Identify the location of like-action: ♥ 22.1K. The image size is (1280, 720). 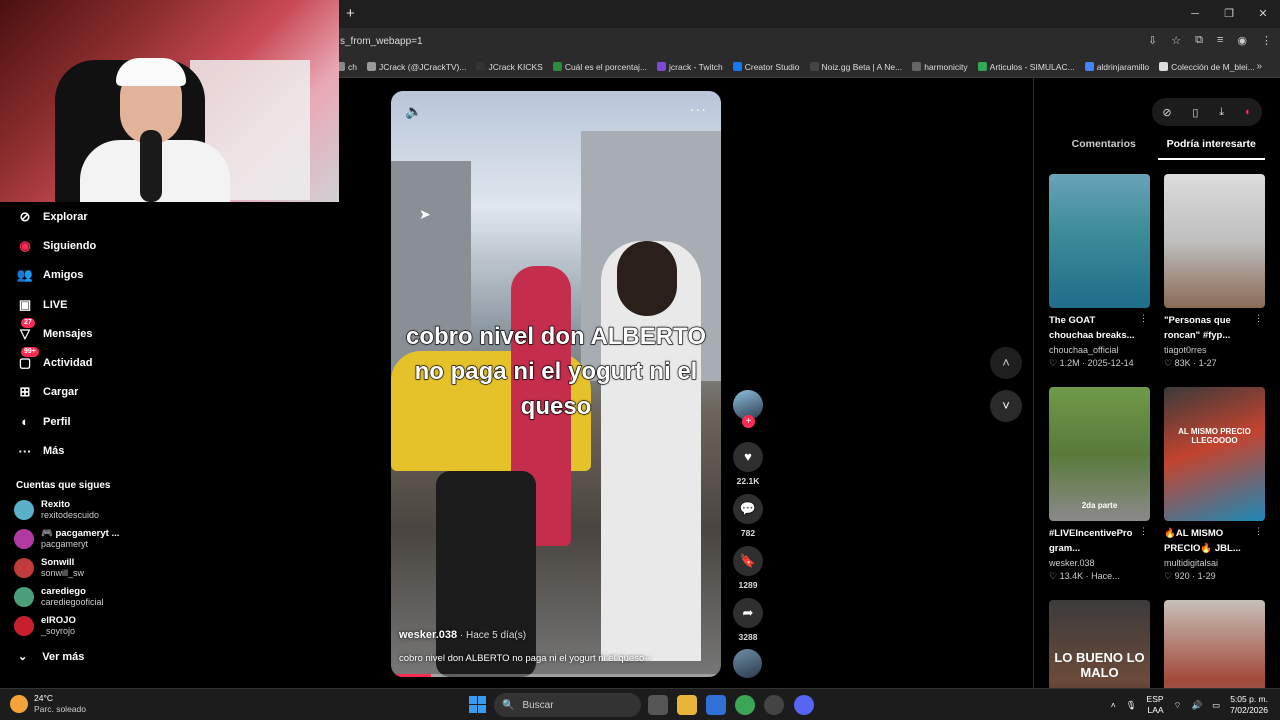
(748, 464).